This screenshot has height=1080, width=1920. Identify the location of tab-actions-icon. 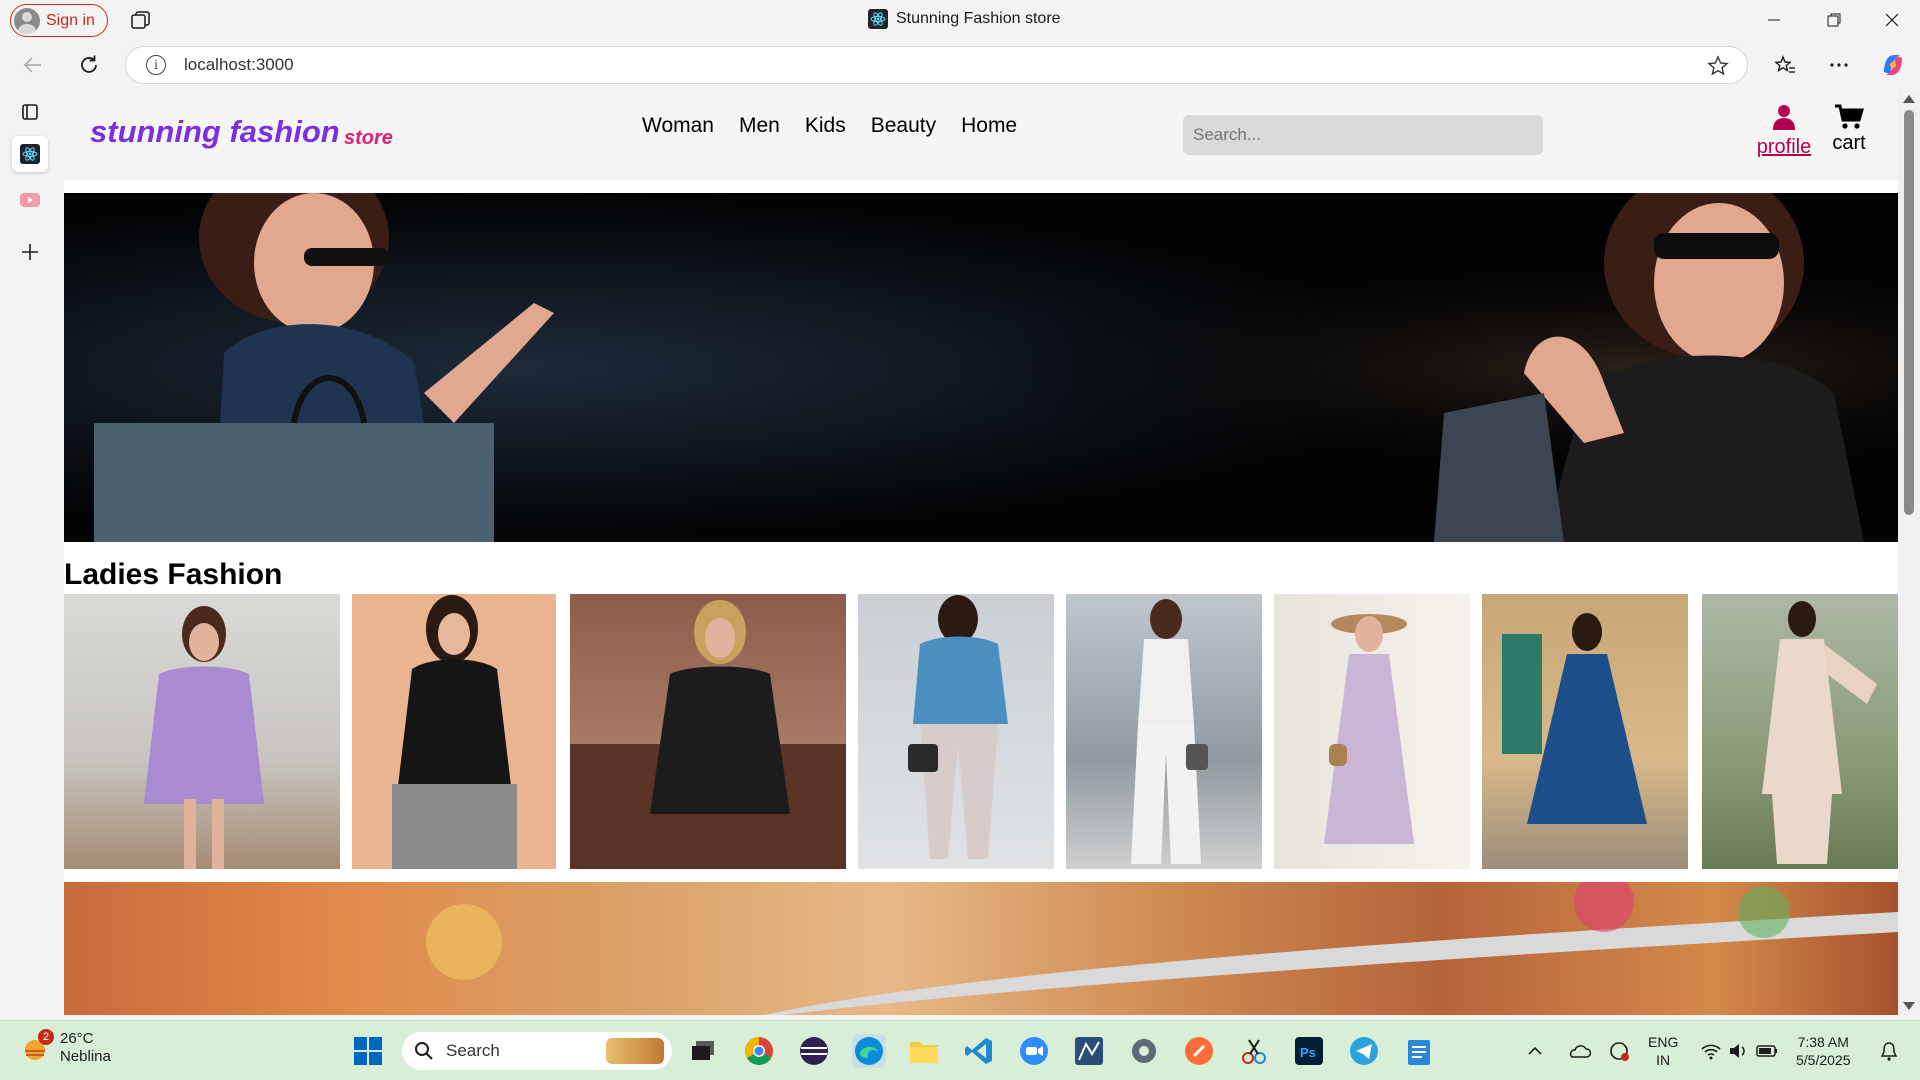
(30, 112).